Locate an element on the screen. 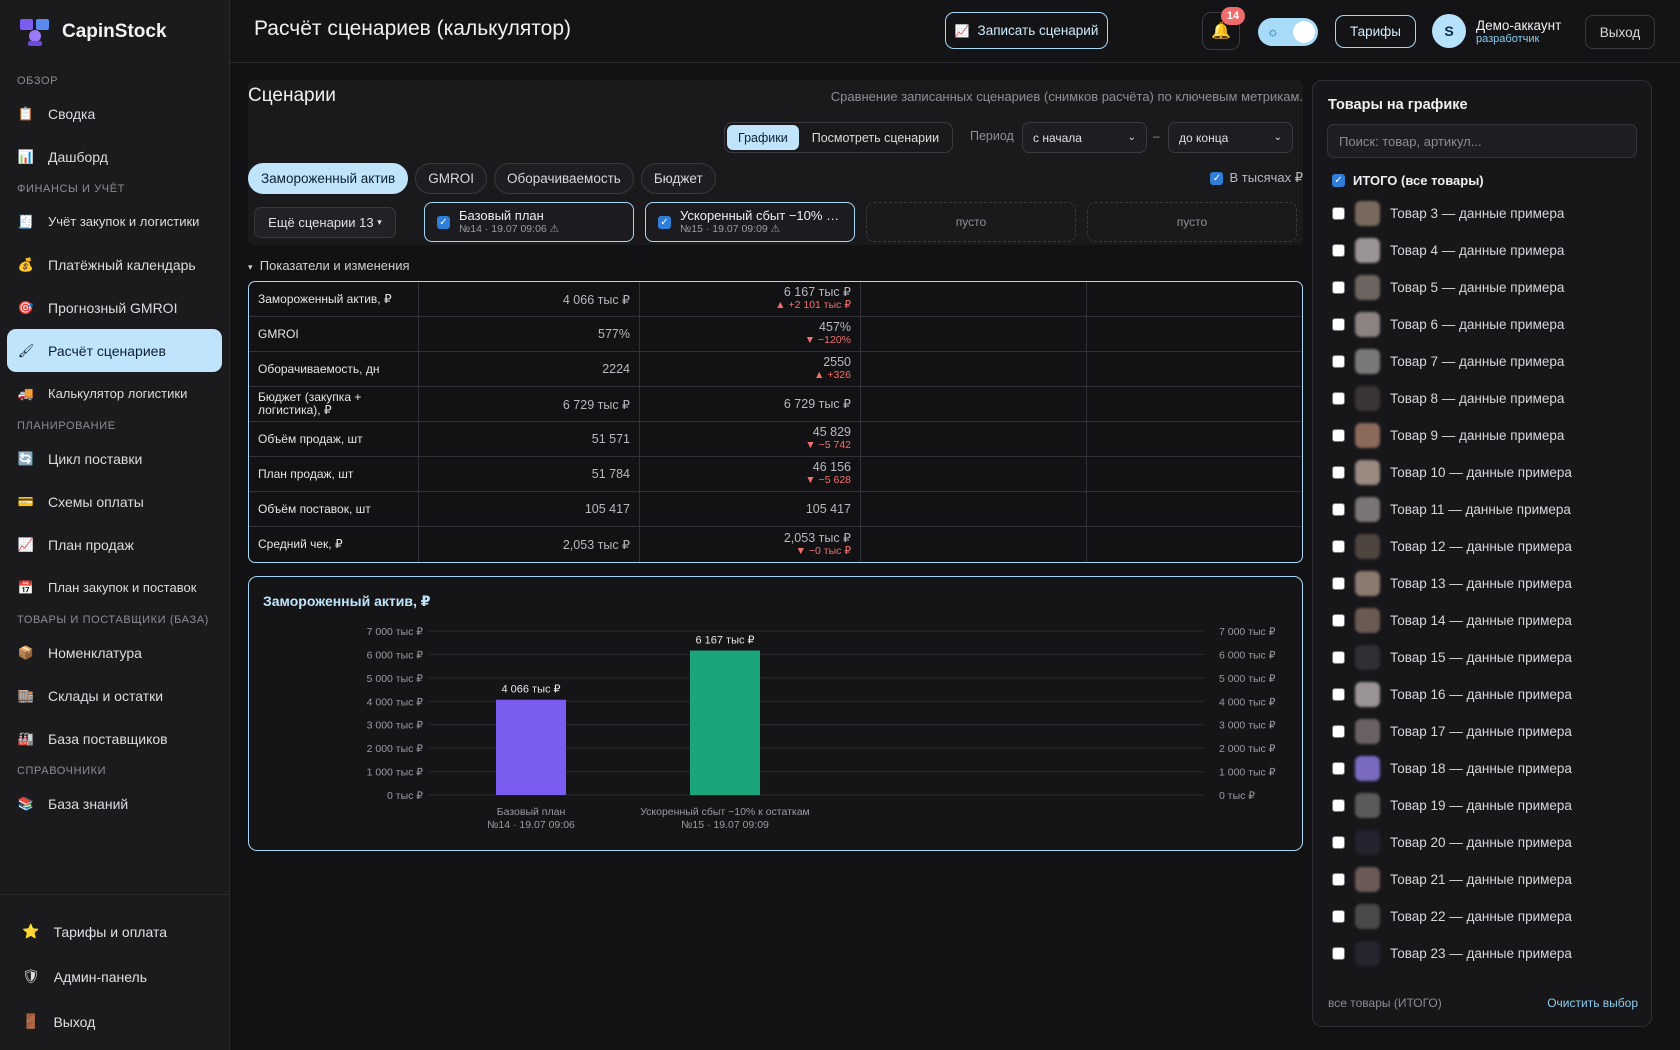  list-item: Товар 19 — данные примера is located at coordinates (1487, 805).